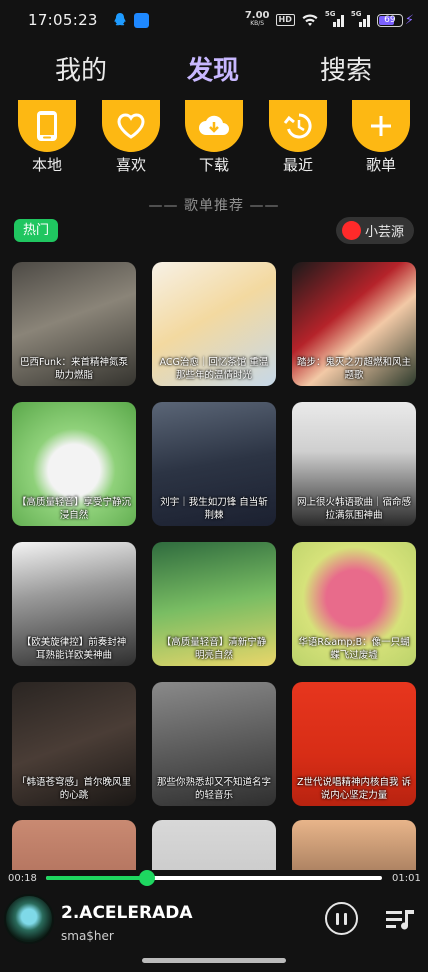  What do you see at coordinates (381, 126) in the screenshot?
I see `plus-icon` at bounding box center [381, 126].